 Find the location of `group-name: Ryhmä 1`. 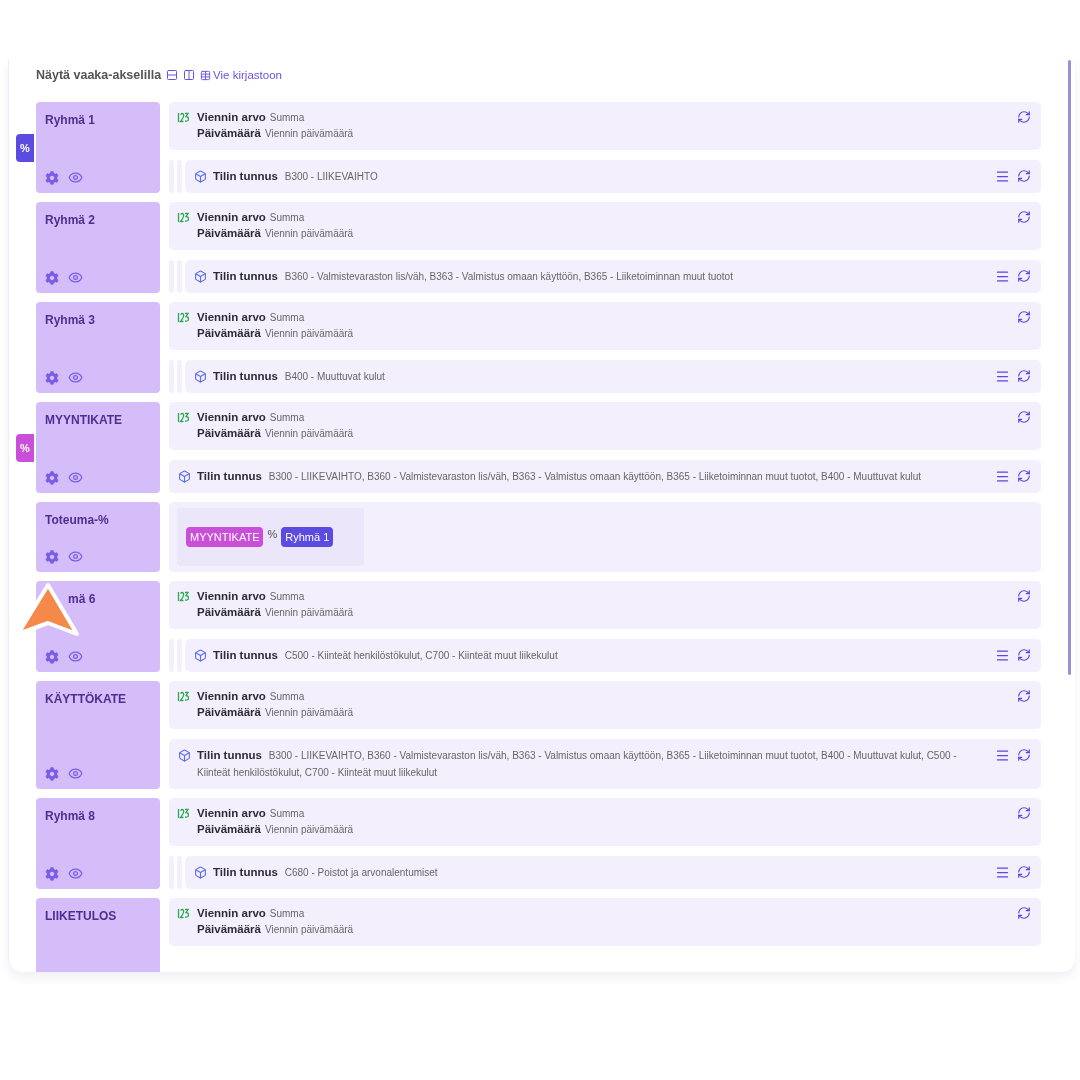

group-name: Ryhmä 1 is located at coordinates (71, 120).